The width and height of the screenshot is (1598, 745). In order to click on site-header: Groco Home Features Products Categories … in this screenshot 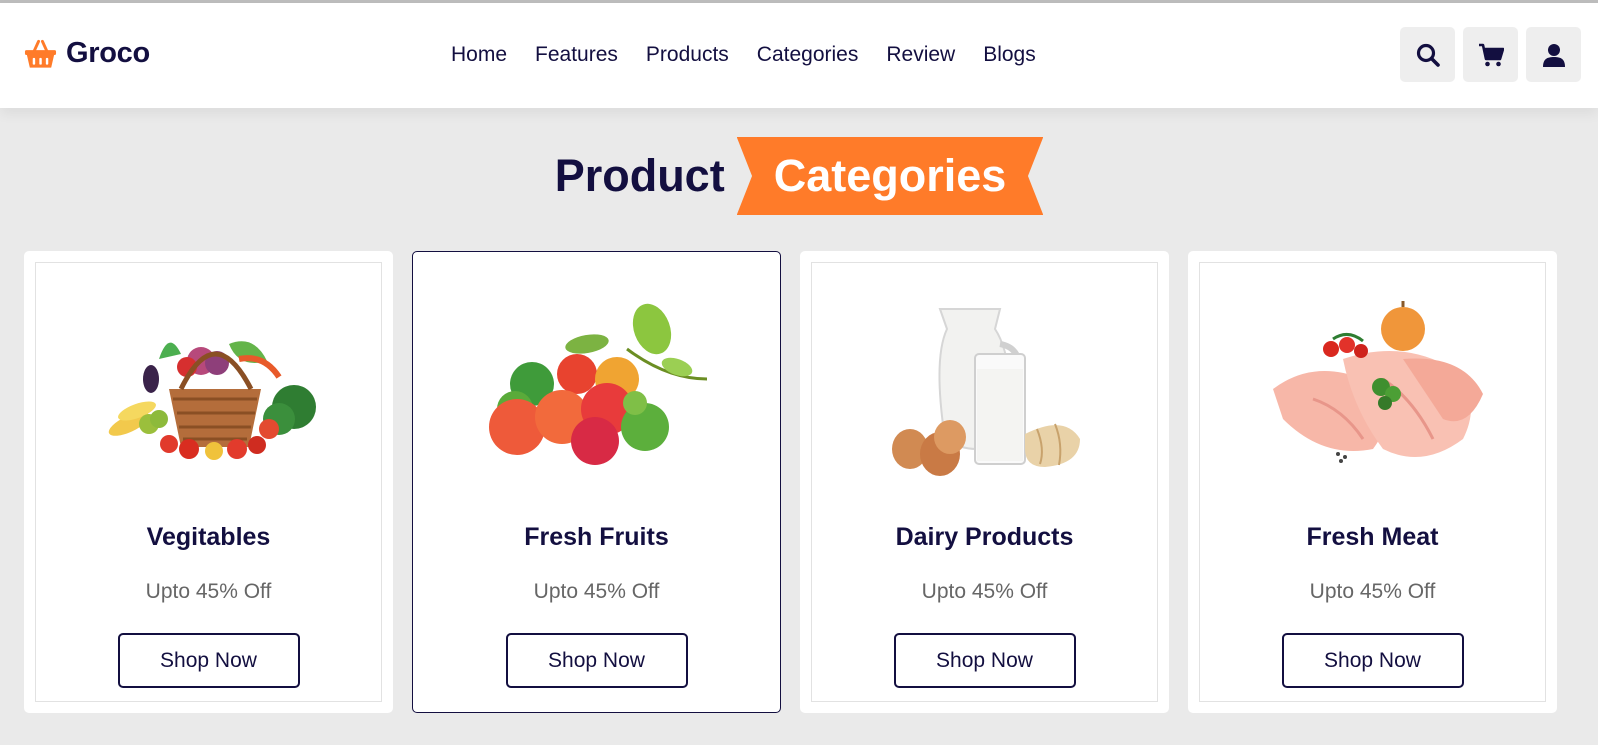, I will do `click(799, 55)`.